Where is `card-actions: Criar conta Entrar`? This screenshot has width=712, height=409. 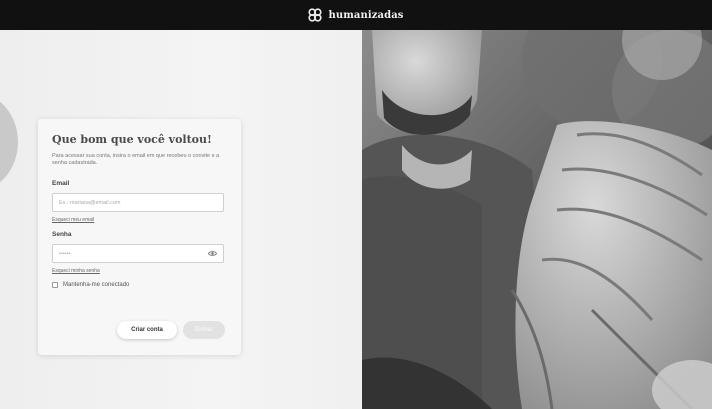
card-actions: Criar conta Entrar is located at coordinates (171, 330).